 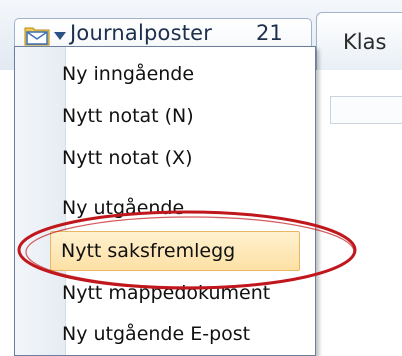 I want to click on folder-icon, so click(x=37, y=36).